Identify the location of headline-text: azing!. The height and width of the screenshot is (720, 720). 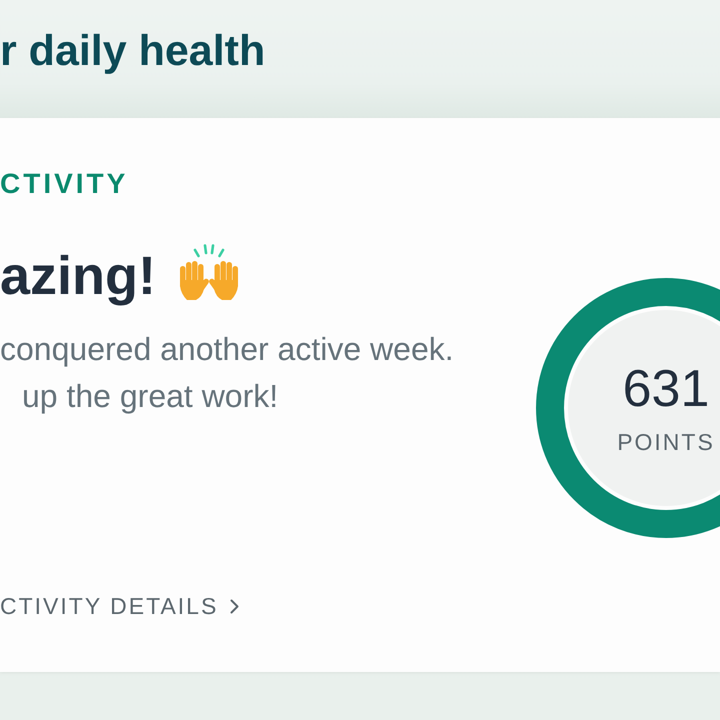
(78, 276).